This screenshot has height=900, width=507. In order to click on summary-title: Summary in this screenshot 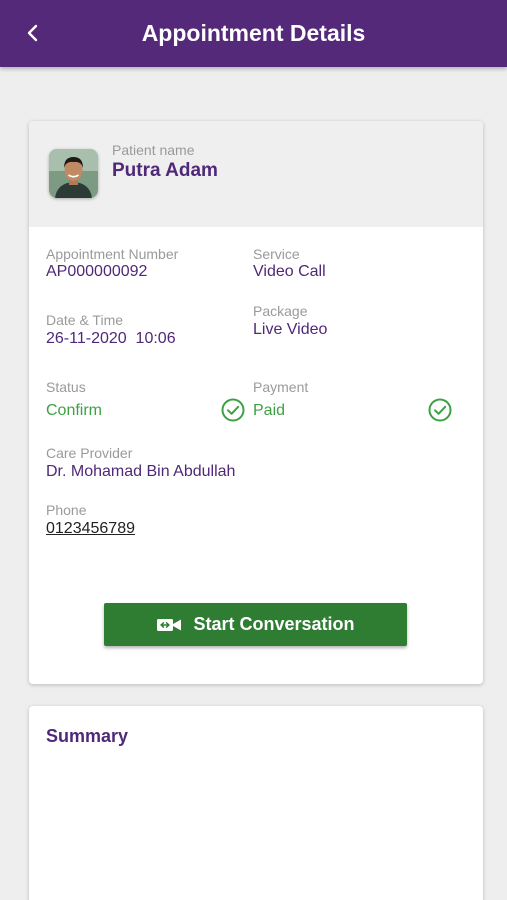, I will do `click(87, 736)`.